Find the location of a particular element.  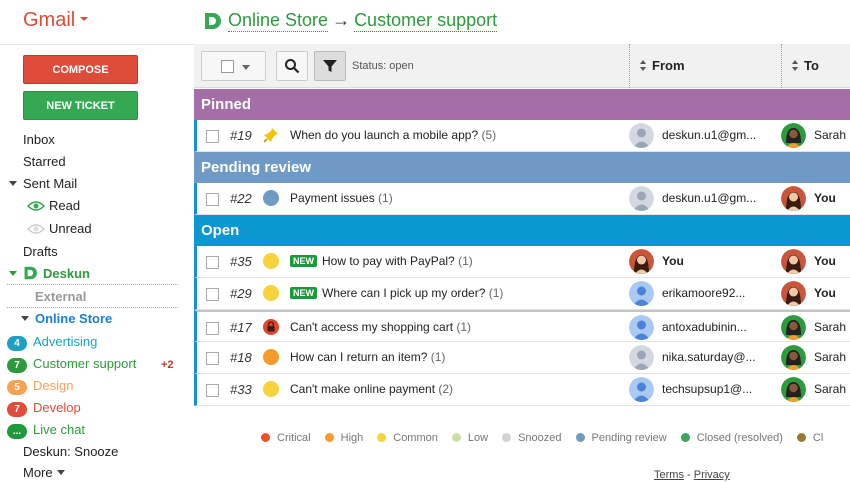

privacy-link: Privacy is located at coordinates (712, 475).